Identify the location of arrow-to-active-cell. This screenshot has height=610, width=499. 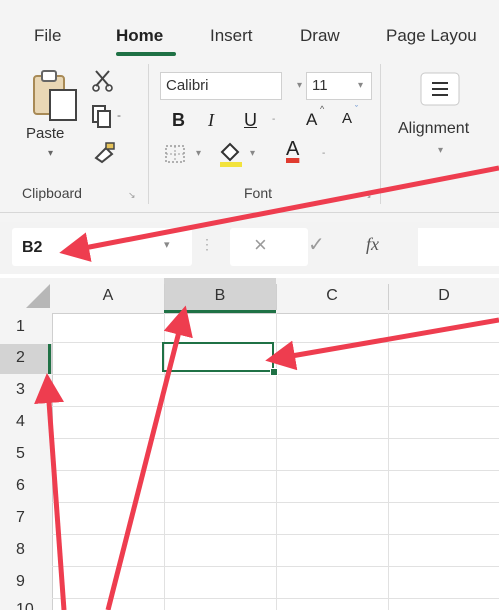
(382, 344).